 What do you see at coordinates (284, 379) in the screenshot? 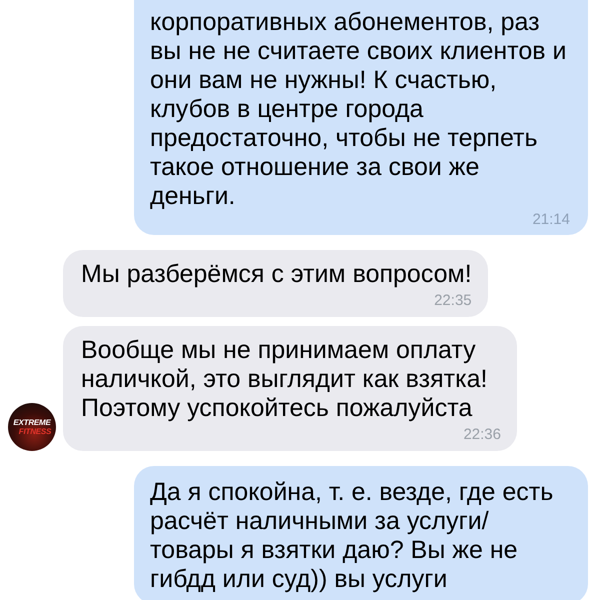
I see `message-text: Вообще мы не принимаем оплату наличкой, это выглядит как взятка! Поэтому успокойтесь пожалуйста` at bounding box center [284, 379].